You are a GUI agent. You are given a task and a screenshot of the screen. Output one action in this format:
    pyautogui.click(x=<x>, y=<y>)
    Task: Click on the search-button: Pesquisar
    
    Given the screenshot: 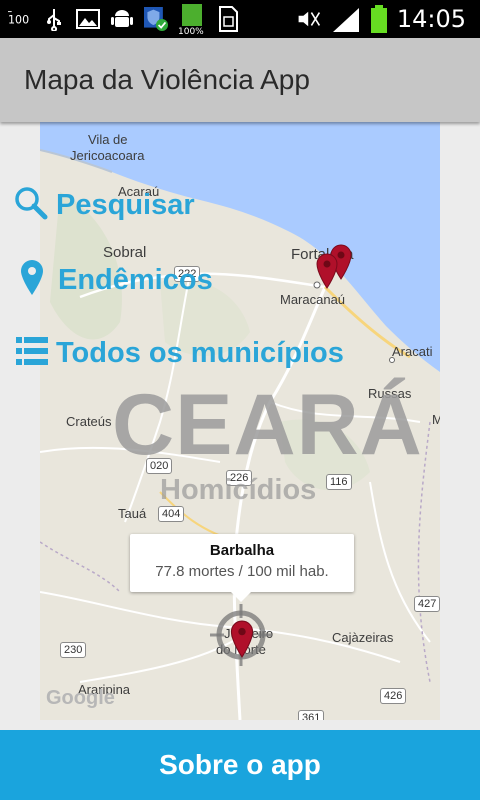 What is the action you would take?
    pyautogui.click(x=104, y=205)
    